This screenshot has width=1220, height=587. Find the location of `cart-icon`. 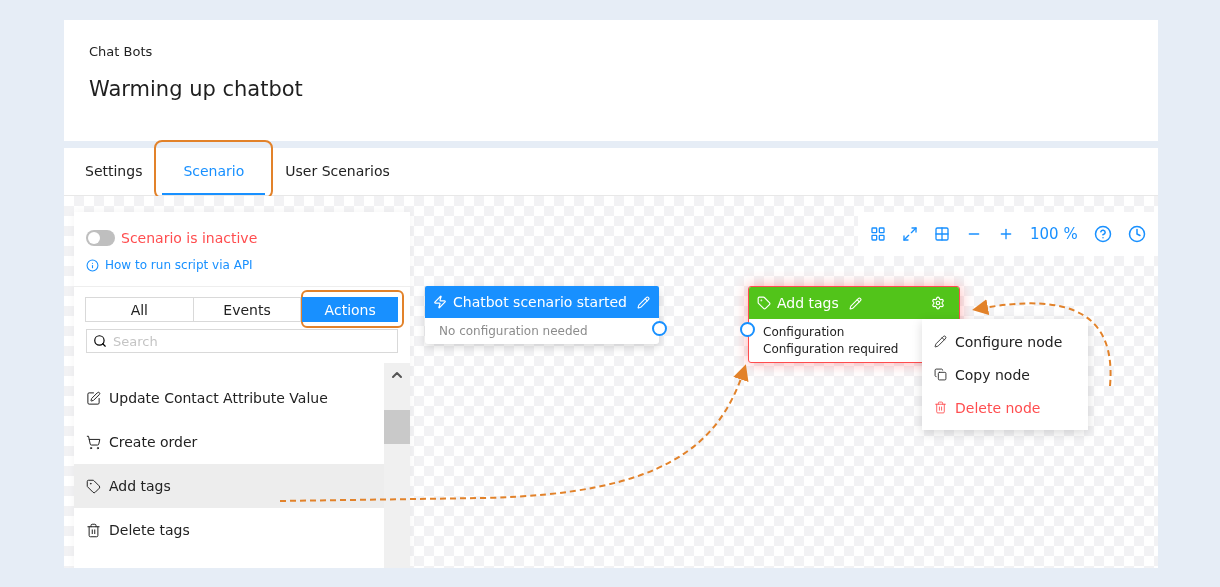

cart-icon is located at coordinates (93, 442).